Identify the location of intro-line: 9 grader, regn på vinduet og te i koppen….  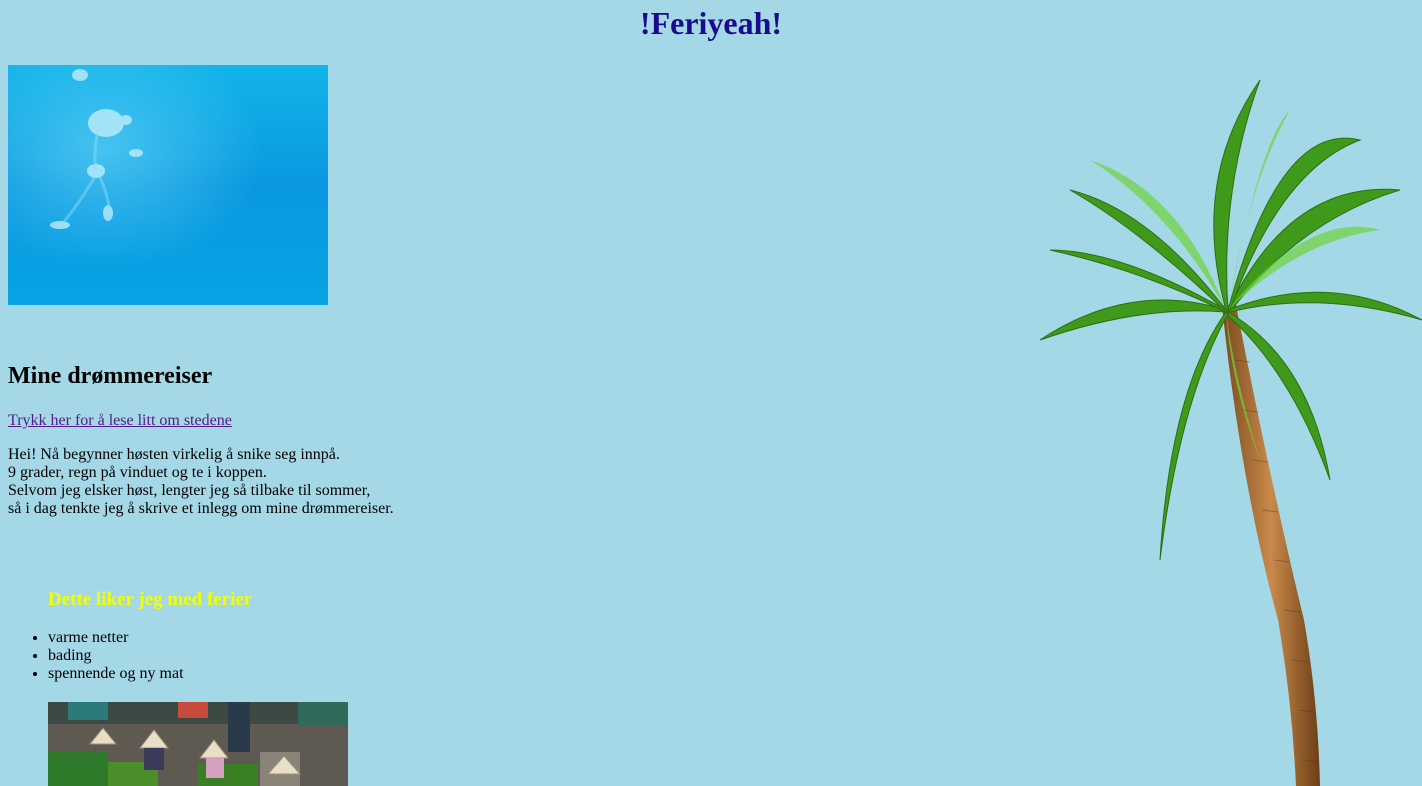
(137, 472).